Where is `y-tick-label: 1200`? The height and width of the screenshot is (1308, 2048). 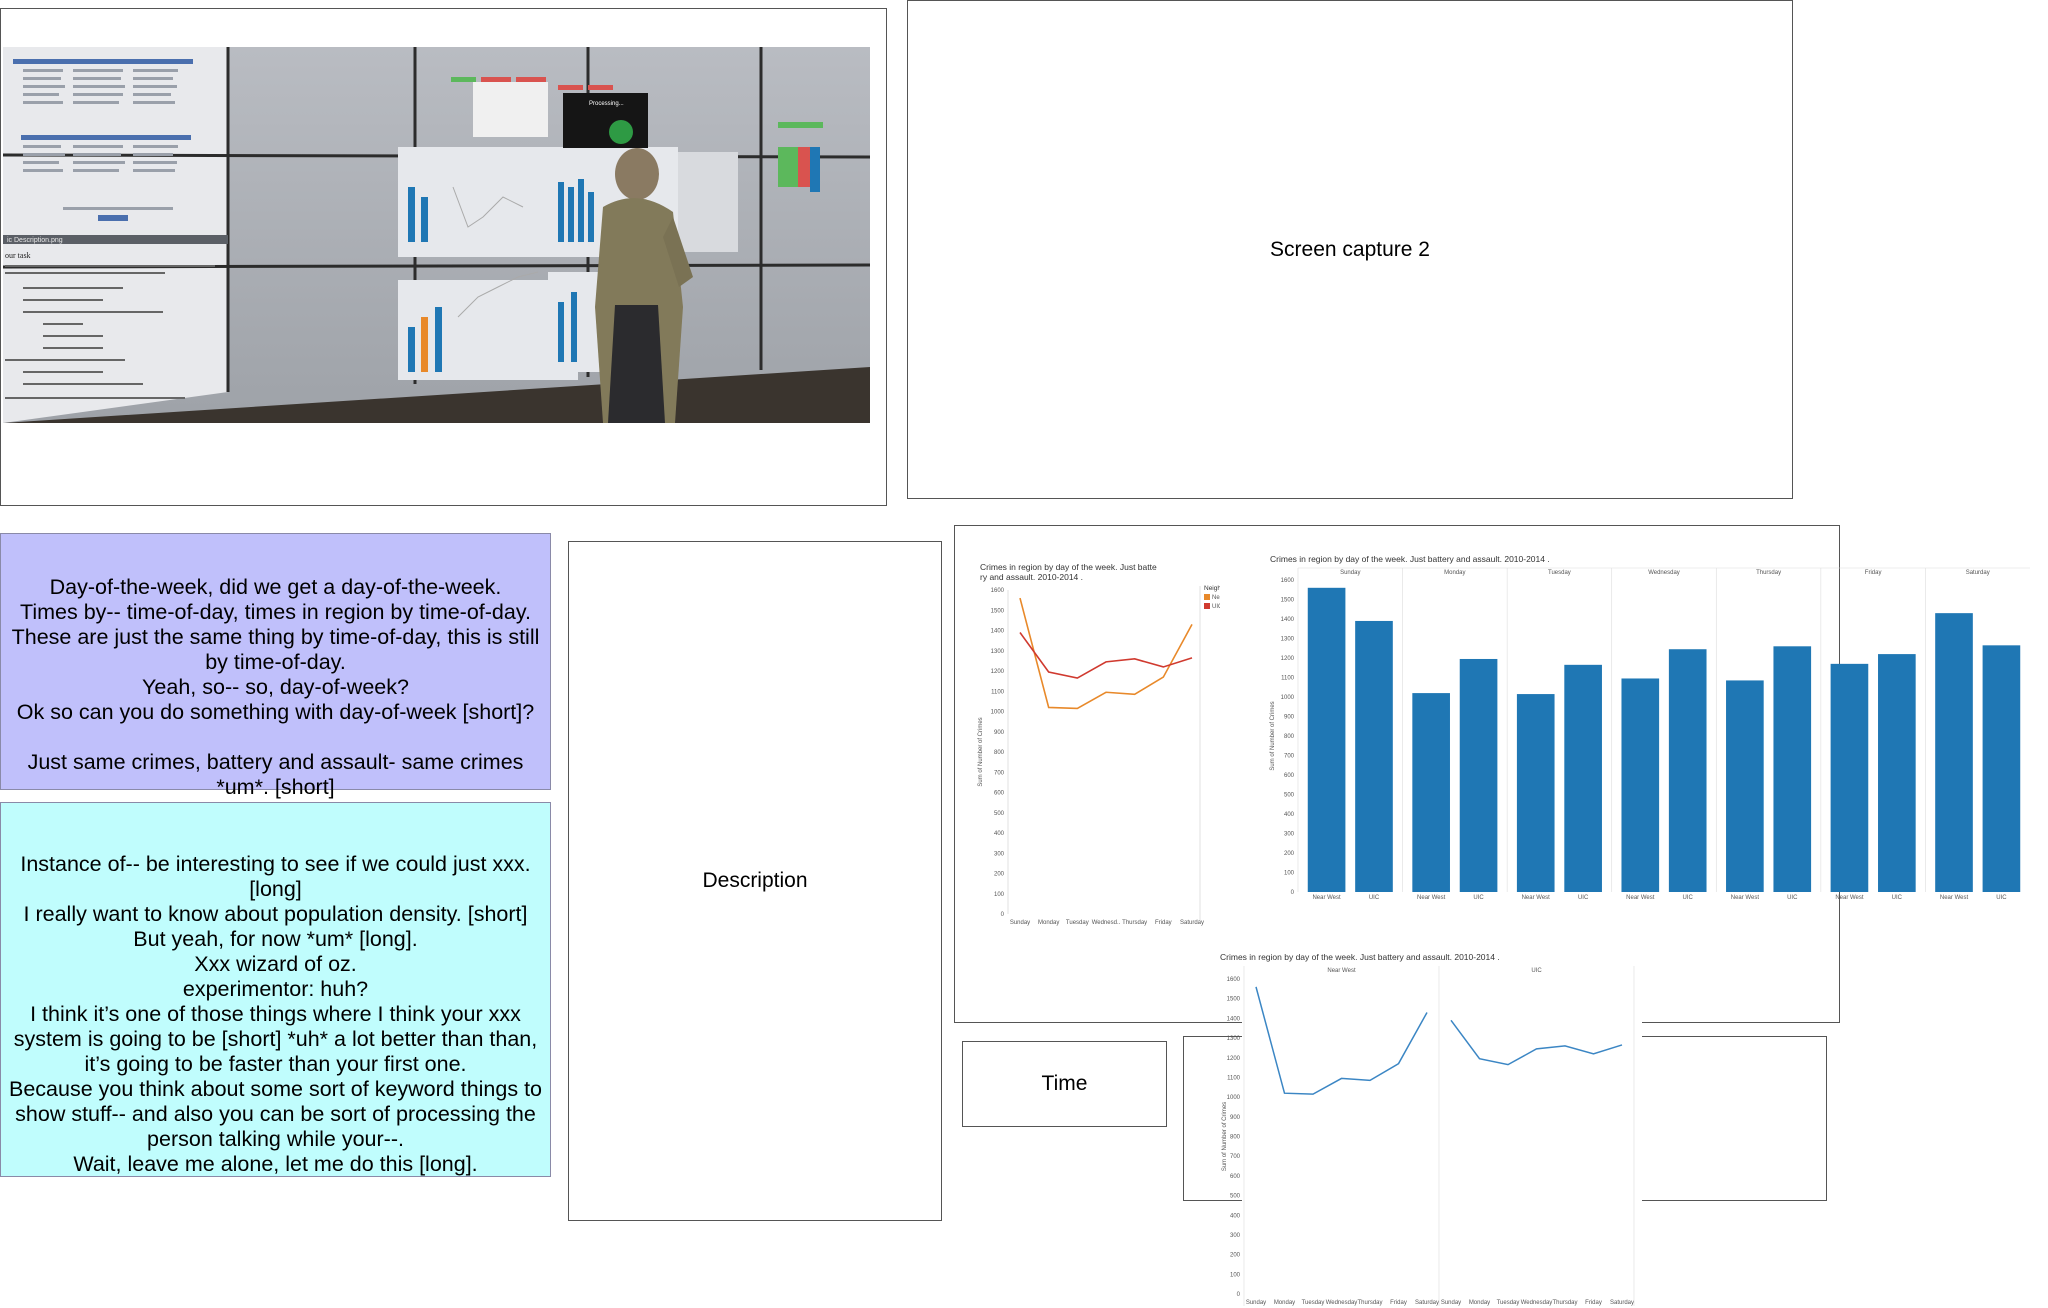
y-tick-label: 1200 is located at coordinates (1234, 1059).